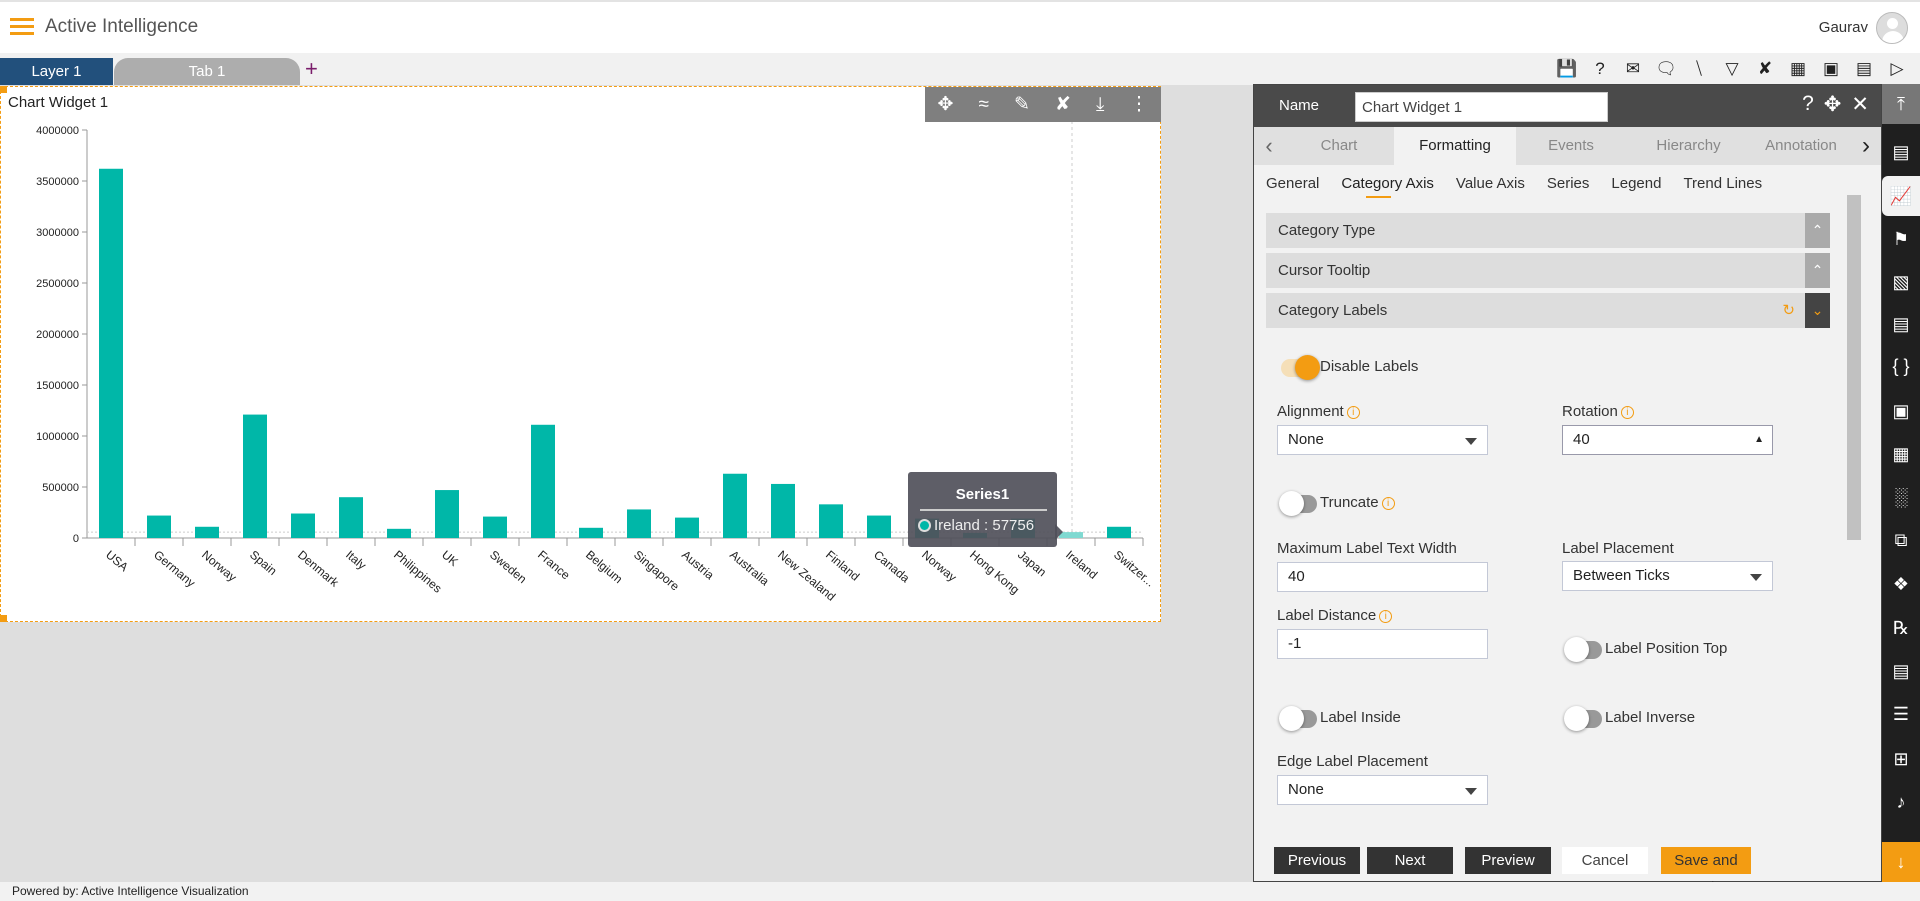 The image size is (1920, 901). Describe the element at coordinates (1798, 69) in the screenshot. I see `table-icon: ▦` at that location.